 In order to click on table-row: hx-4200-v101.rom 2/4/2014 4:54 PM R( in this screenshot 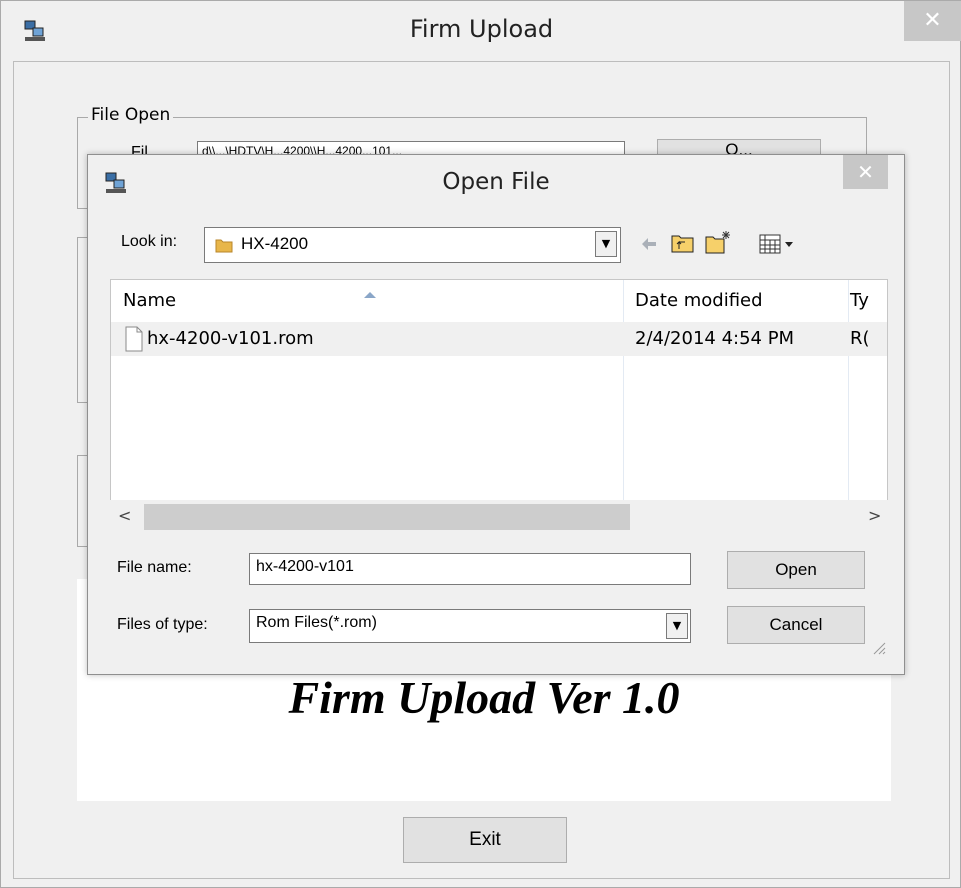, I will do `click(499, 339)`.